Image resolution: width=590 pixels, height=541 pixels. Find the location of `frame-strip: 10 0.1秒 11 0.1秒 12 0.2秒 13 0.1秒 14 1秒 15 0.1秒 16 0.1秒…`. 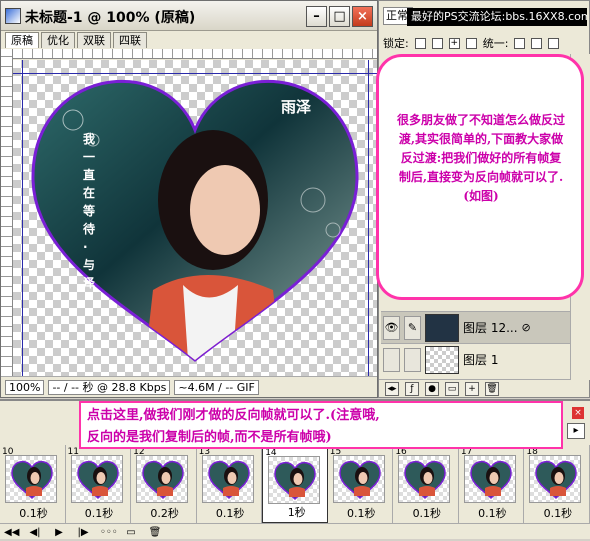

frame-strip: 10 0.1秒 11 0.1秒 12 0.2秒 13 0.1秒 14 1秒 15 0.1秒 16 0.1秒… is located at coordinates (295, 484).